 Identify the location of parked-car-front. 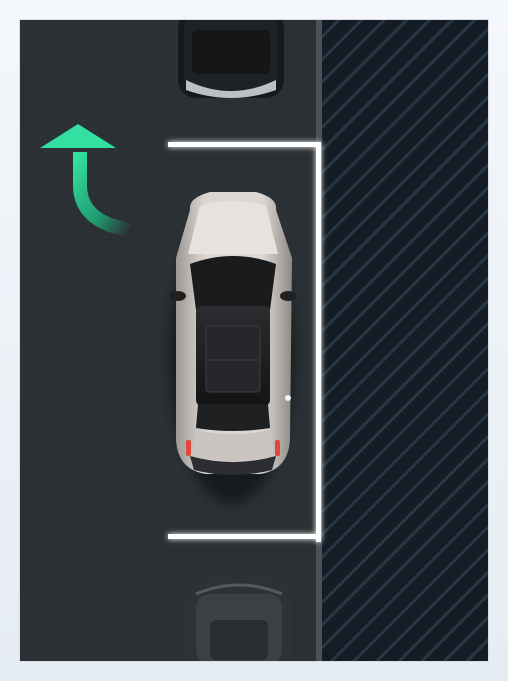
(231, 59).